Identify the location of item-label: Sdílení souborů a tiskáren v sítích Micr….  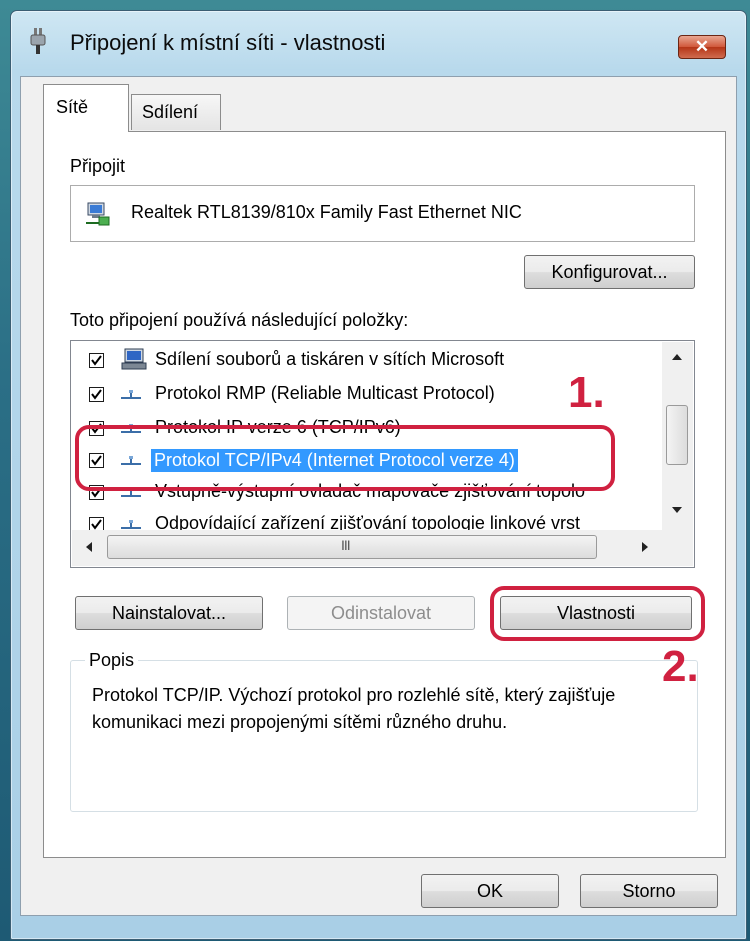
(330, 359).